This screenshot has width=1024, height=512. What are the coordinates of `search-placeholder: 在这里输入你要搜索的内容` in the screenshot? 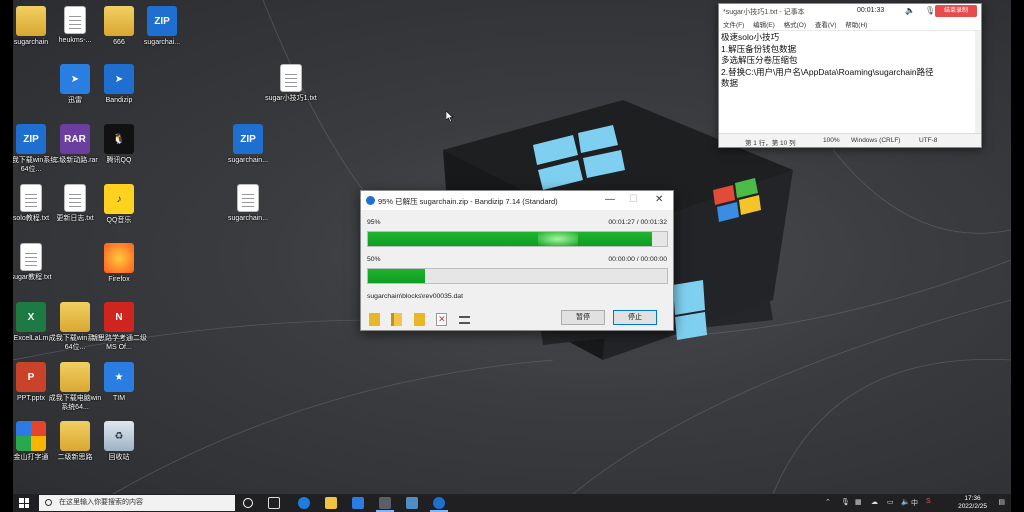 It's located at (101, 502).